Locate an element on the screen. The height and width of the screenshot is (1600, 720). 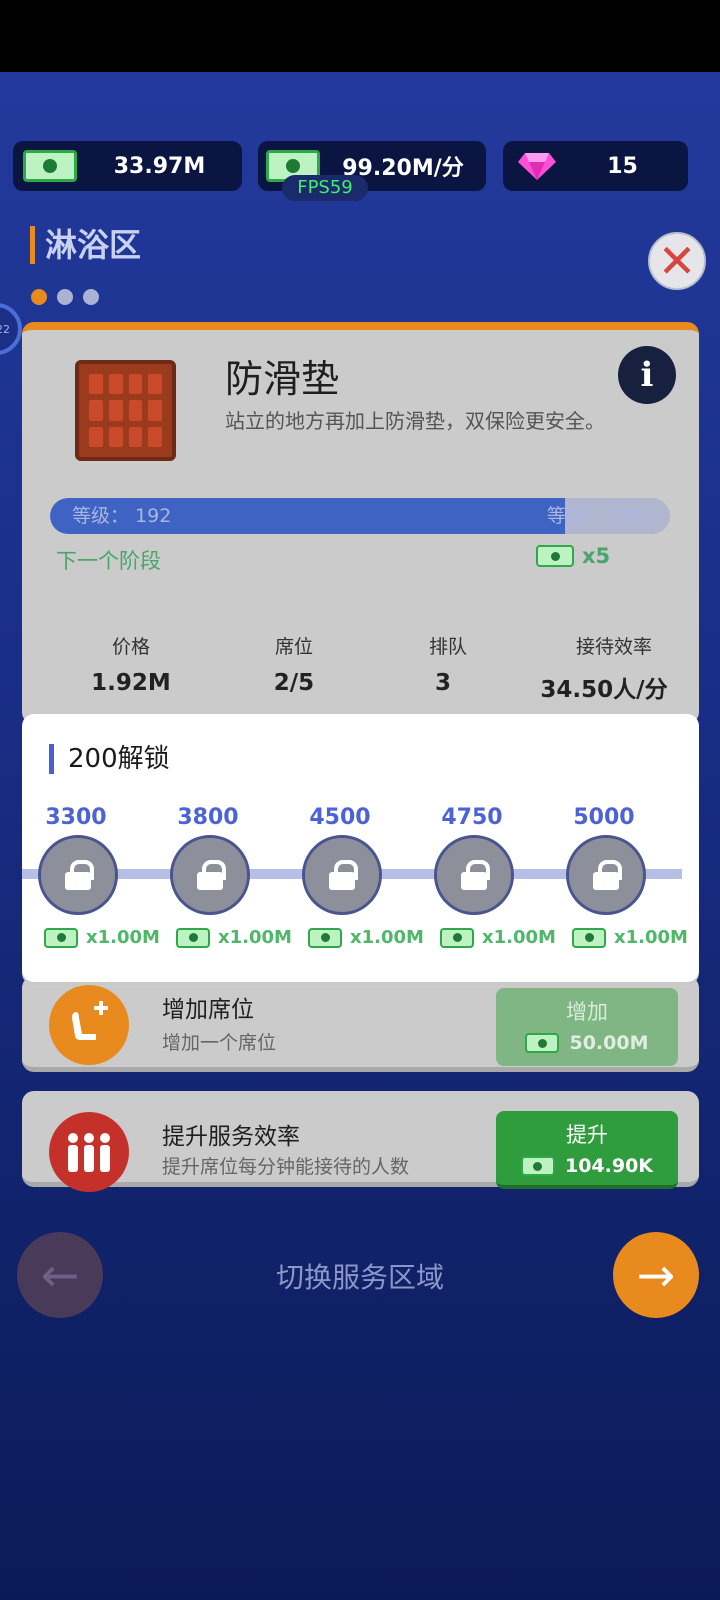
stat-value-price: 1.92M is located at coordinates (131, 683).